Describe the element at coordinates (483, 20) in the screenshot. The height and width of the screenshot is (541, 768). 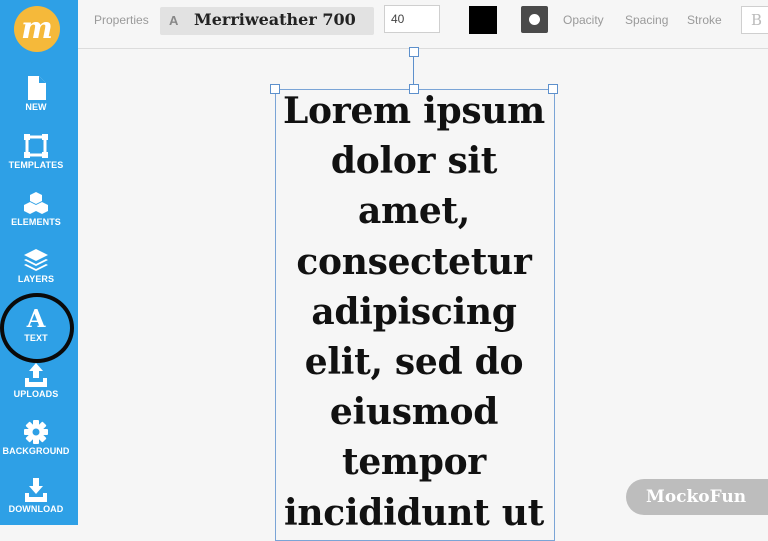
I see `text-color-swatch` at that location.